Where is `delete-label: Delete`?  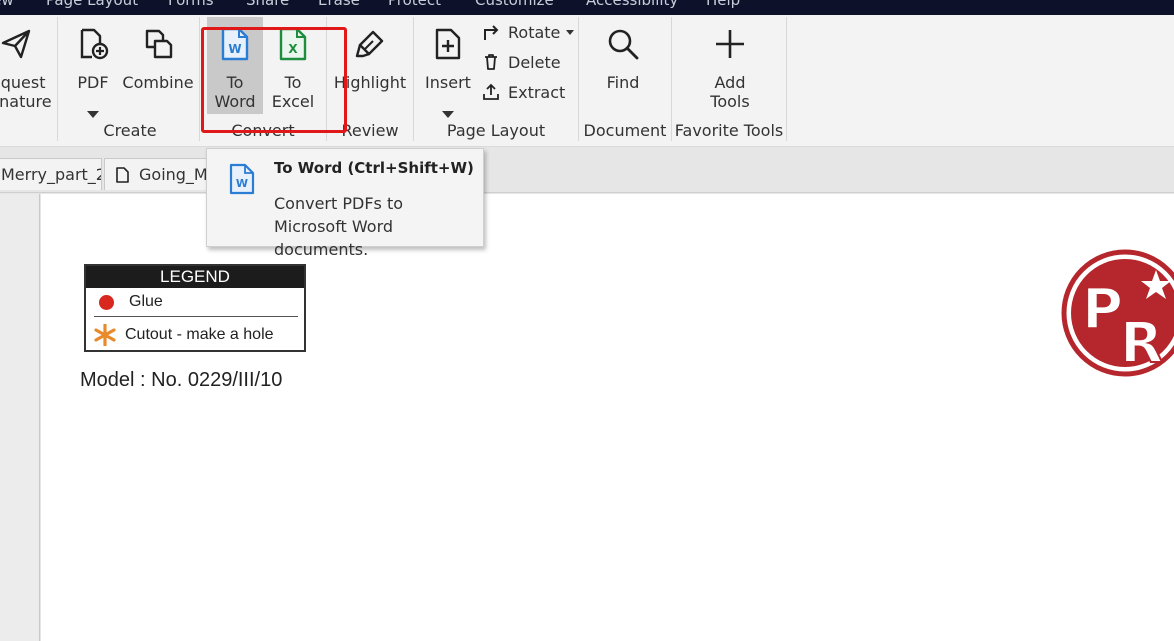
delete-label: Delete is located at coordinates (534, 62).